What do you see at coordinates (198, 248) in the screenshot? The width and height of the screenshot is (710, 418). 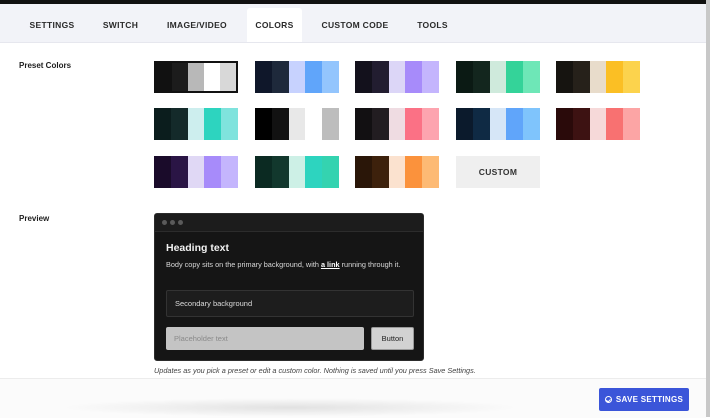 I see `preview-heading: Heading text` at bounding box center [198, 248].